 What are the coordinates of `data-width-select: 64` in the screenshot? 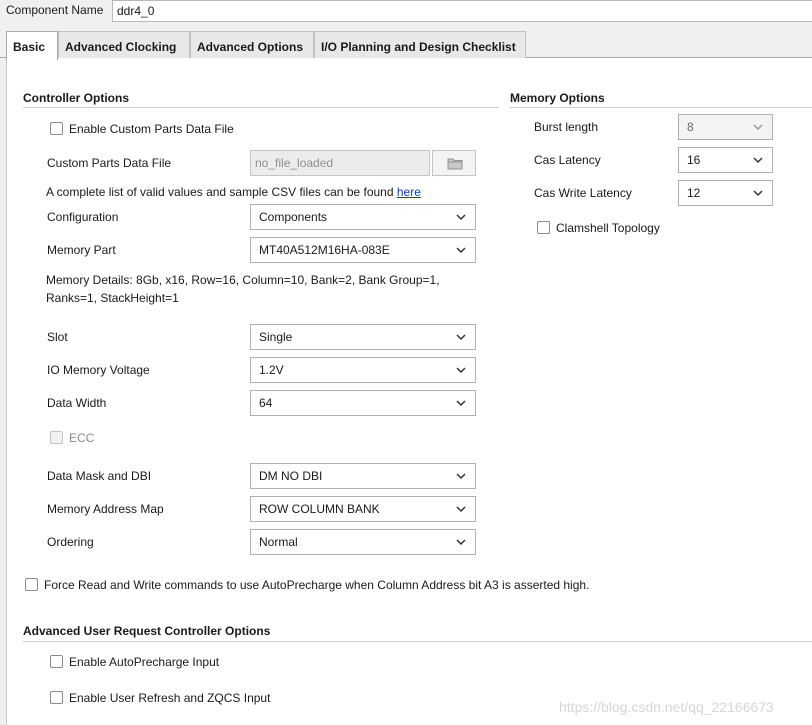 It's located at (363, 403).